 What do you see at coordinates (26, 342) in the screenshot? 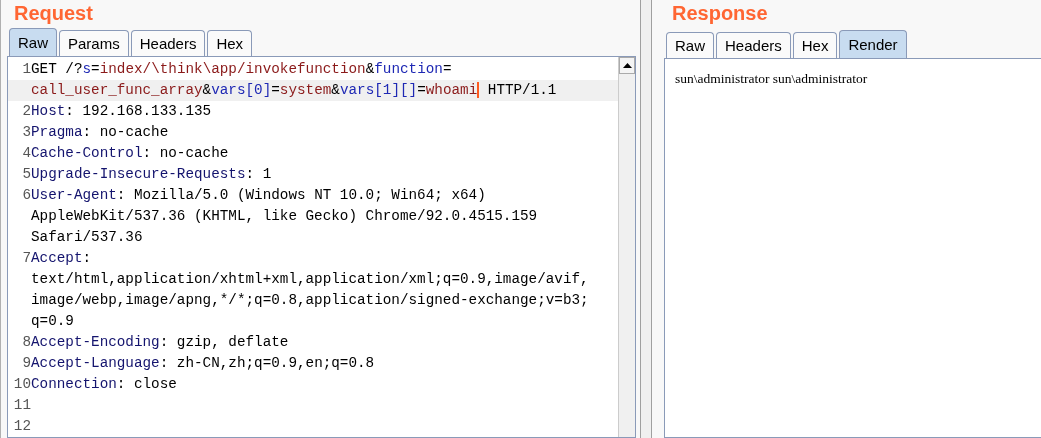
I see `line-number: 8` at bounding box center [26, 342].